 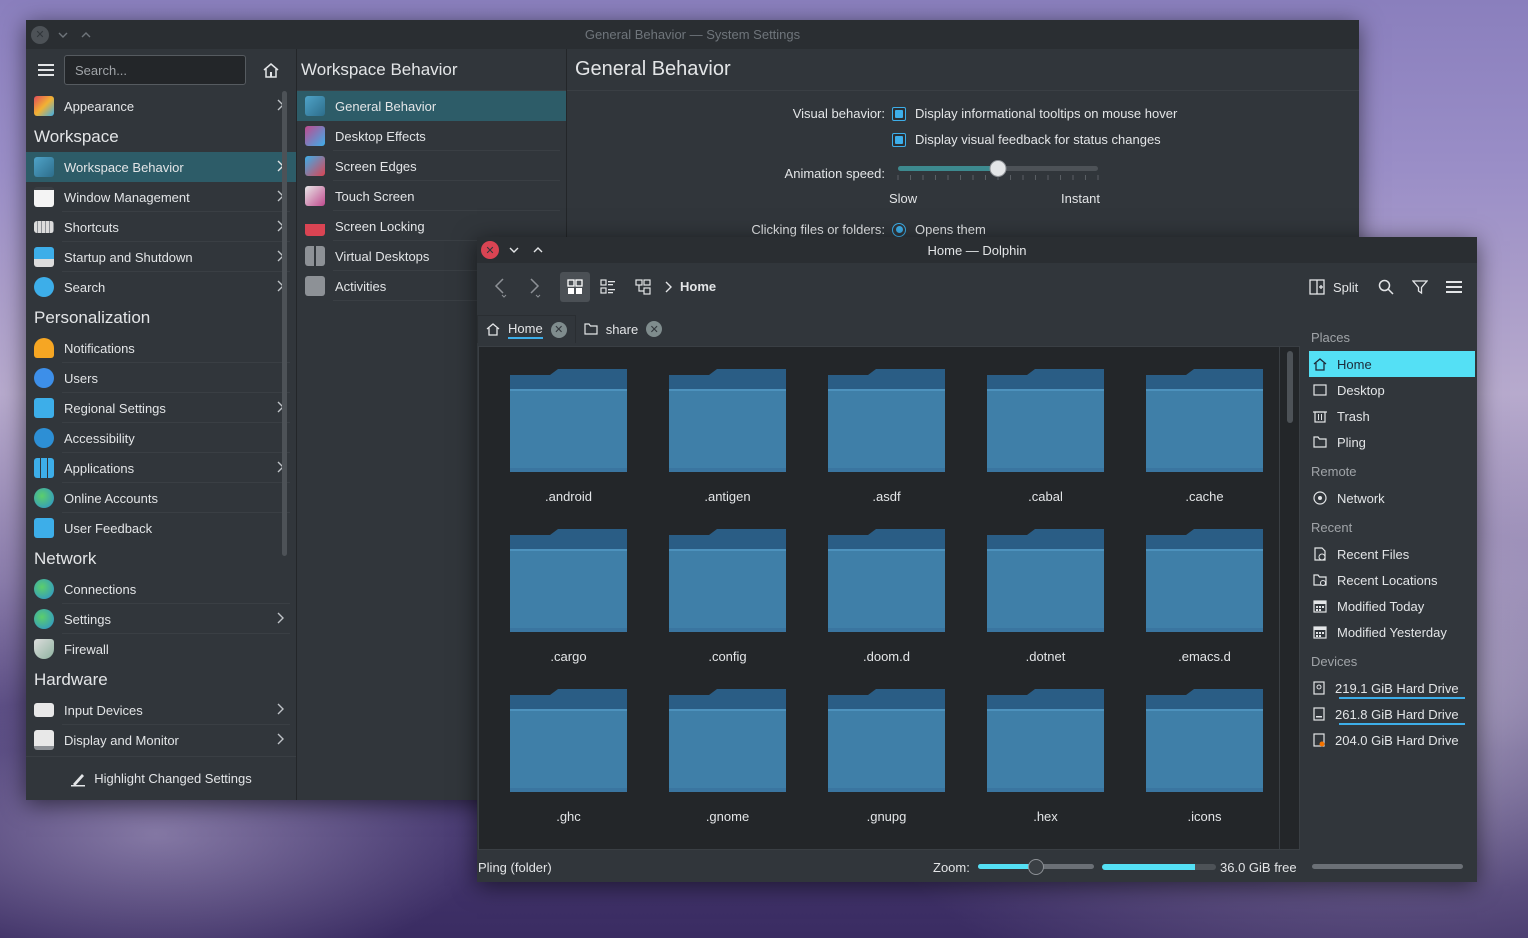 What do you see at coordinates (161, 257) in the screenshot?
I see `sidebar-item-startup-shutdown: Startup and Shutdown` at bounding box center [161, 257].